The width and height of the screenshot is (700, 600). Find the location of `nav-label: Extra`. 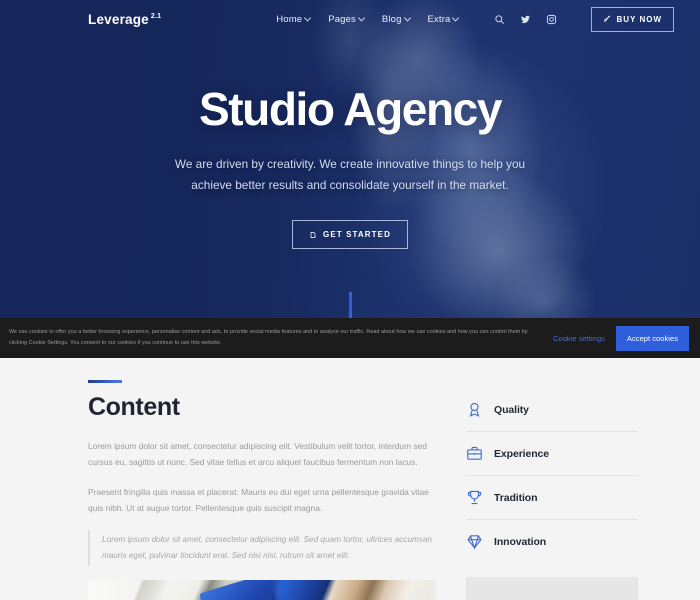

nav-label: Extra is located at coordinates (439, 19).